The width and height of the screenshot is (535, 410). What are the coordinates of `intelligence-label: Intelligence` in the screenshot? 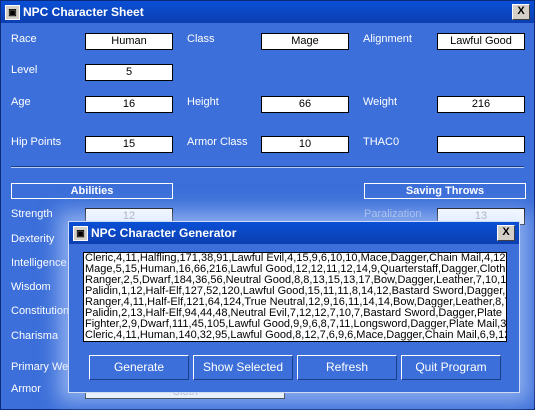 It's located at (39, 263).